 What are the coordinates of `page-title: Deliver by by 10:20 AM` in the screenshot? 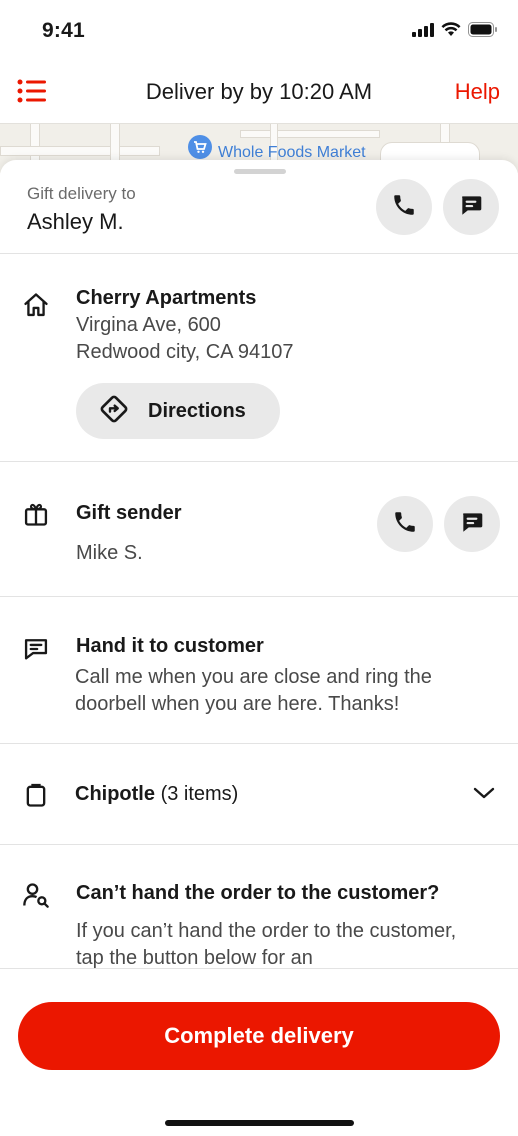 It's located at (259, 91).